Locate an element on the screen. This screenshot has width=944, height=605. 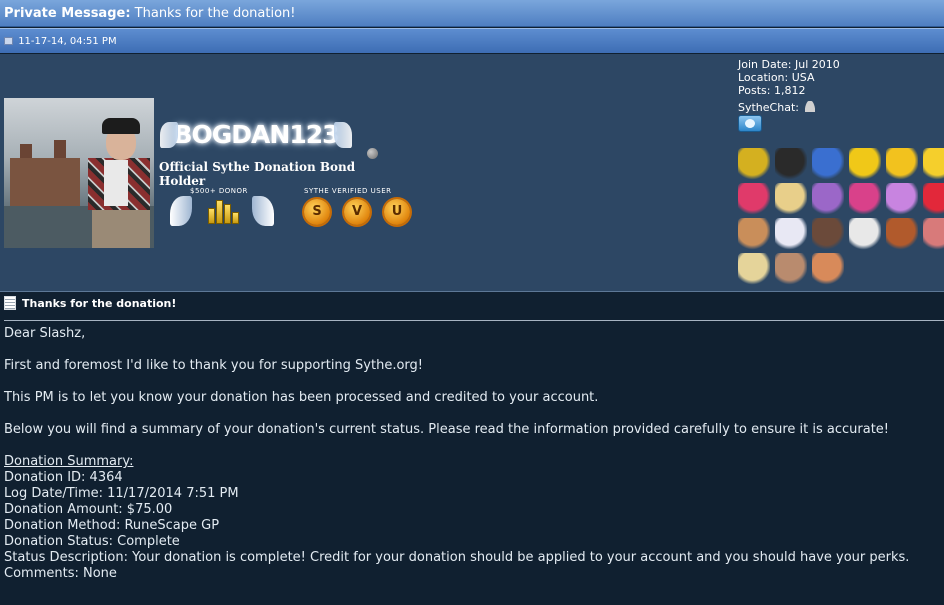
pony-award is located at coordinates (828, 199).